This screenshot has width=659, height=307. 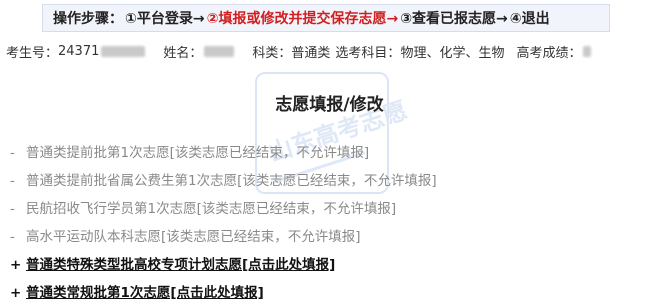 I want to click on special-plan-fill-link: 普通类特殊类型批高校专项计划志愿[点击此处填报], so click(x=180, y=265).